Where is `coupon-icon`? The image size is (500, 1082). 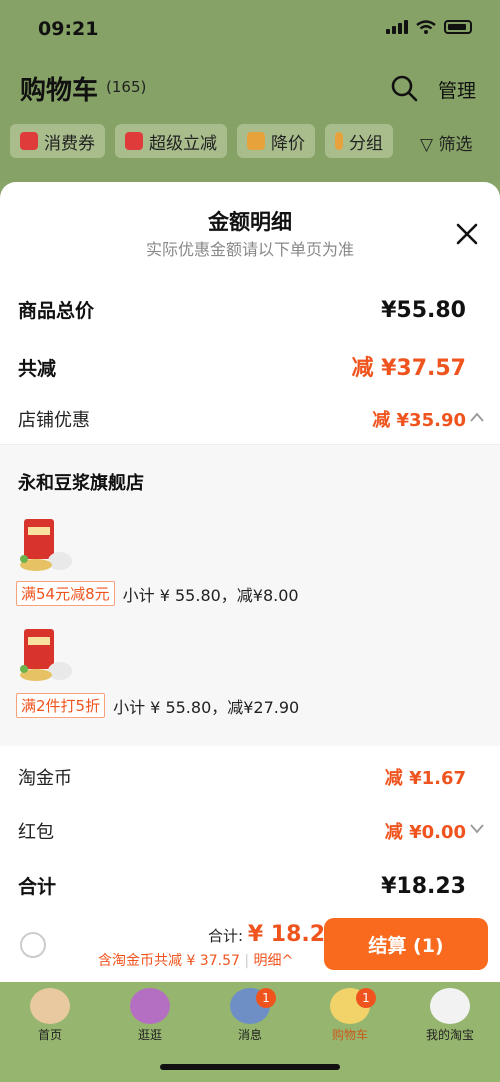 coupon-icon is located at coordinates (29, 141).